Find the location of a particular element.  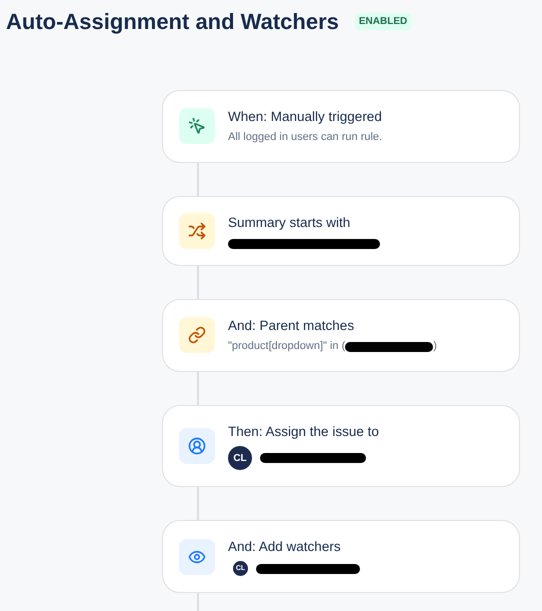

avatar: CL is located at coordinates (240, 458).